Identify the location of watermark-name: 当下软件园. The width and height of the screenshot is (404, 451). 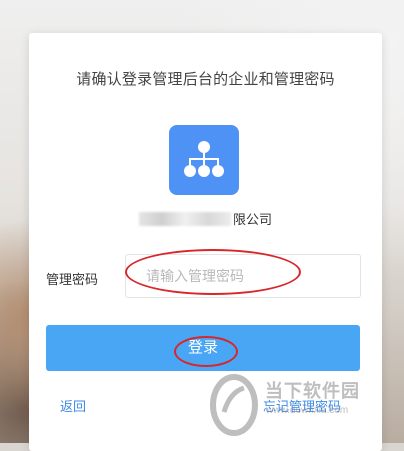
(312, 391).